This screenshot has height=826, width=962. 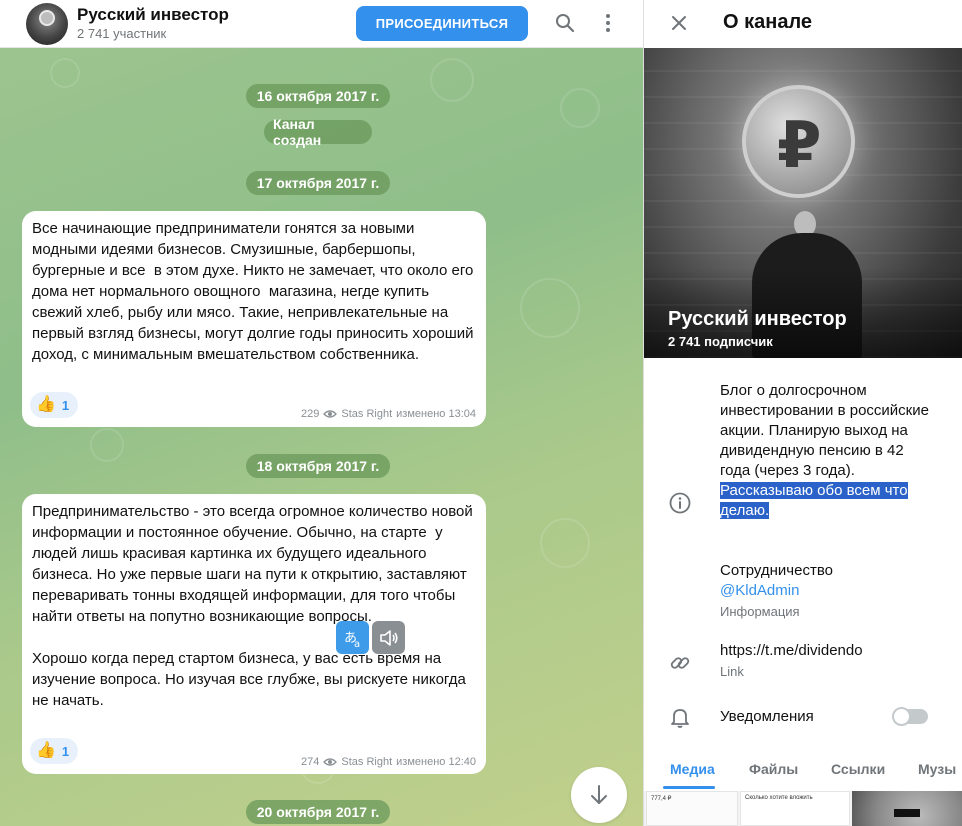 What do you see at coordinates (318, 466) in the screenshot?
I see `date-separator: 18 октября 2017 г.` at bounding box center [318, 466].